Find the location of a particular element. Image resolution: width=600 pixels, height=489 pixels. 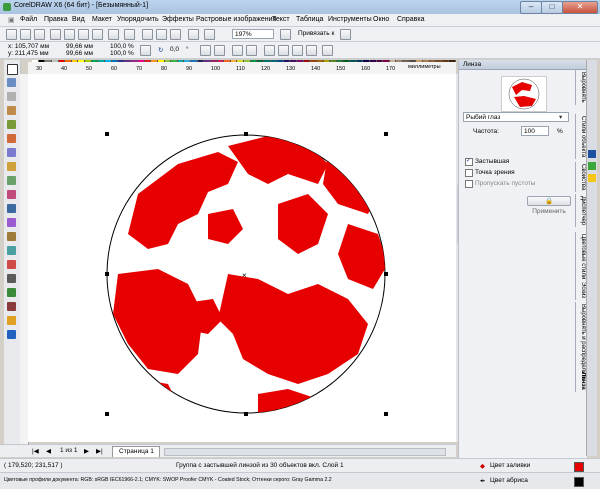

simplify-icon is located at coordinates (311, 50).